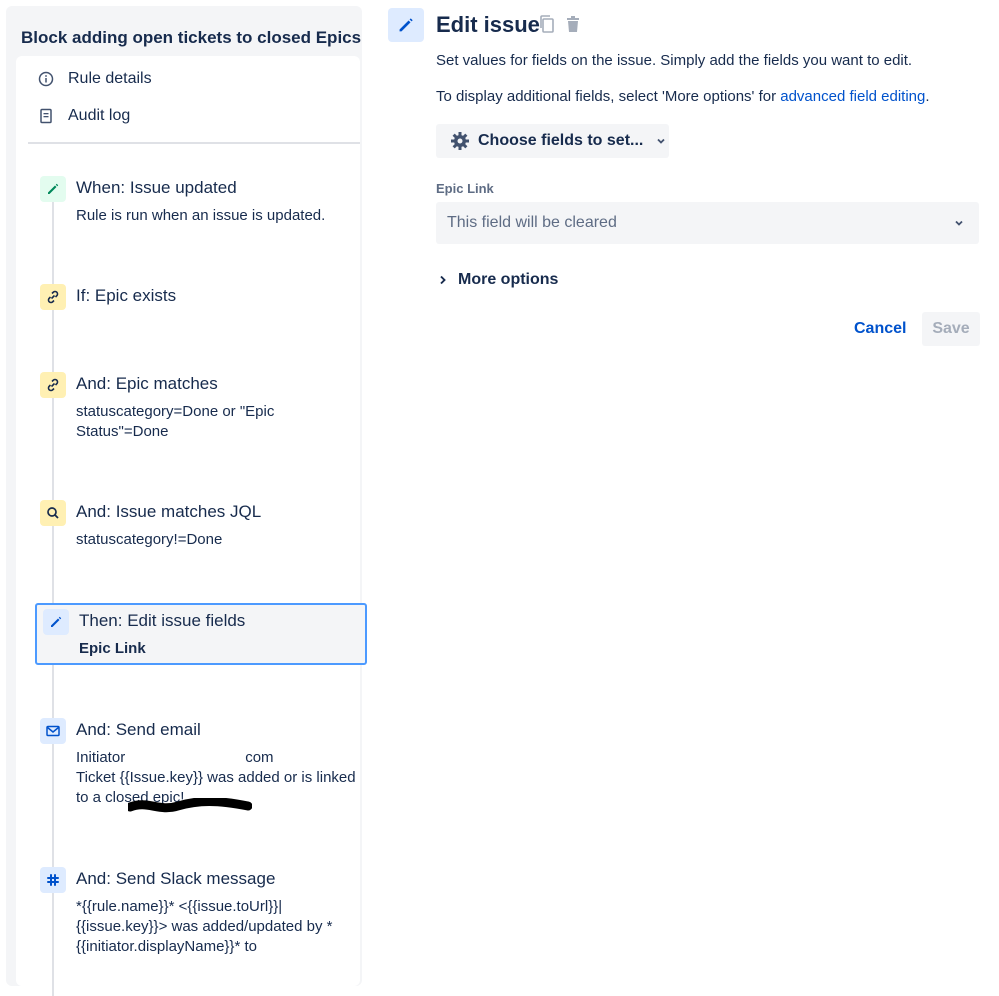  Describe the element at coordinates (149, 539) in the screenshot. I see `step-description: statuscategory!=Done` at that location.